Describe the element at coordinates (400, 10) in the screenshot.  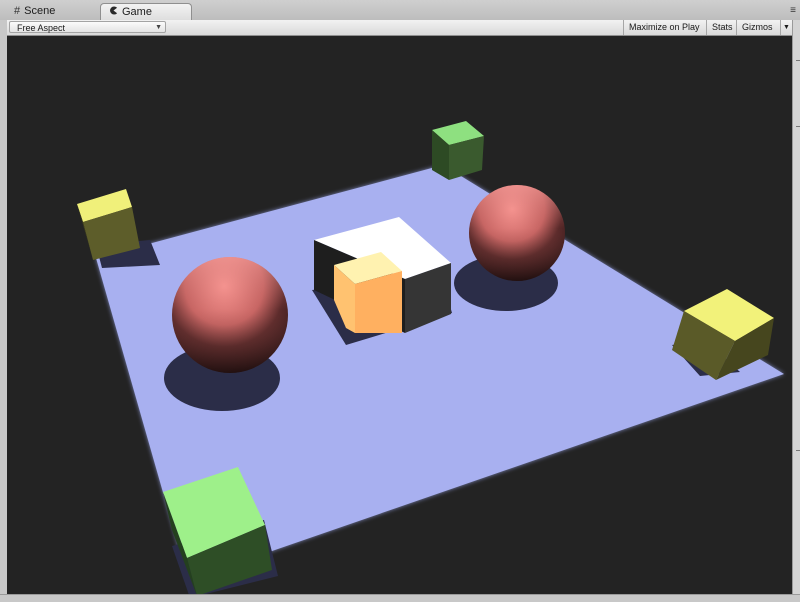
I see `tab-bar: # Scene Game ≡` at that location.